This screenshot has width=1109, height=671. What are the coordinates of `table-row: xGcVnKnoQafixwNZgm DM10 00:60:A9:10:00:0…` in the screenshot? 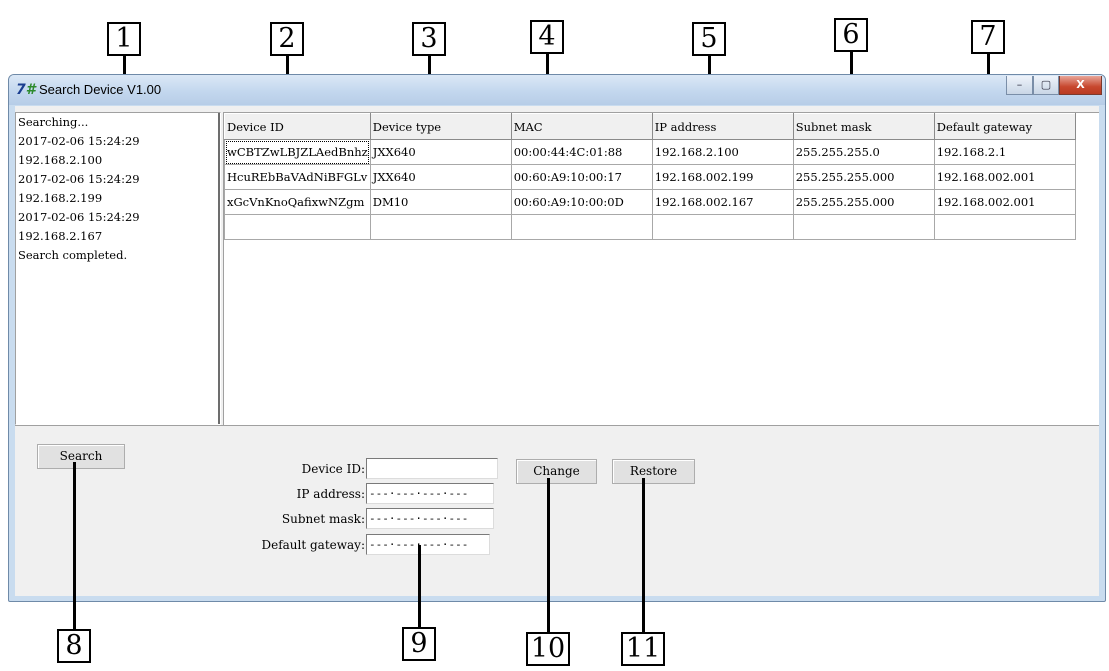 It's located at (650, 202).